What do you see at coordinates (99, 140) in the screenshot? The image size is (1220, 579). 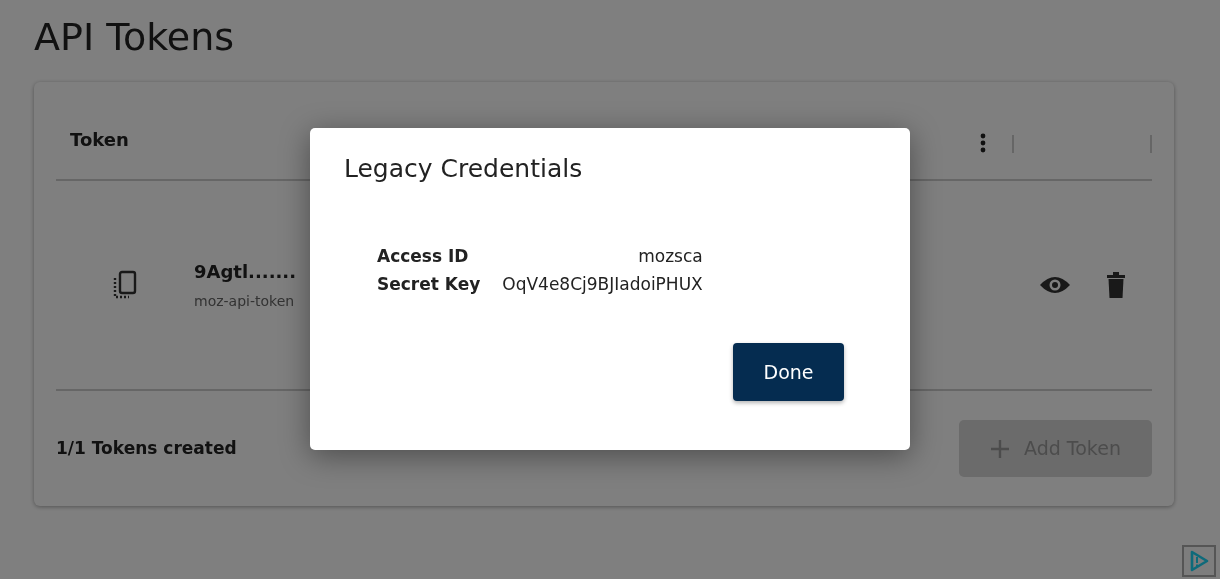 I see `column-header: Token` at bounding box center [99, 140].